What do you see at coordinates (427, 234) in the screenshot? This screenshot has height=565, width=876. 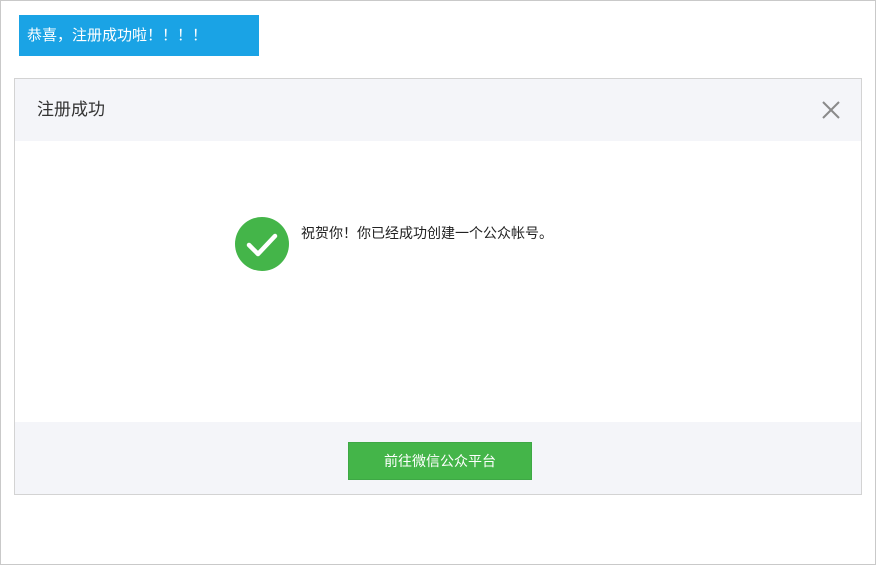 I see `success-message: 祝贺你！你已经成功创建一个公众帐号。` at bounding box center [427, 234].